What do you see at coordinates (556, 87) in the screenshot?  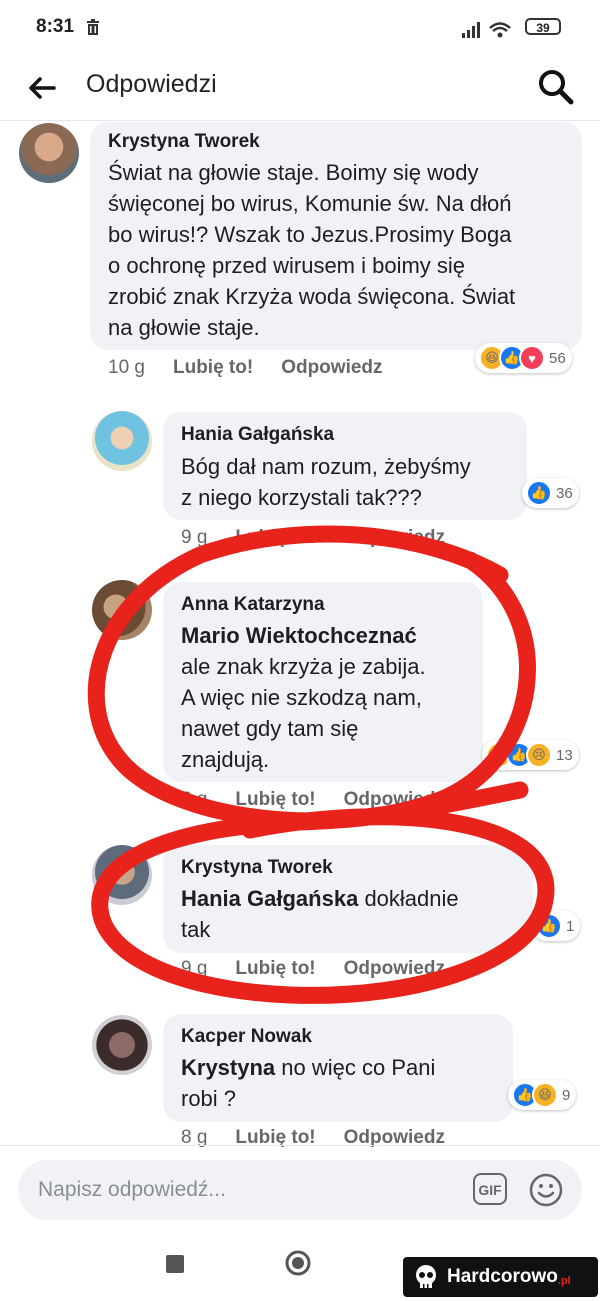 I see `search-icon` at bounding box center [556, 87].